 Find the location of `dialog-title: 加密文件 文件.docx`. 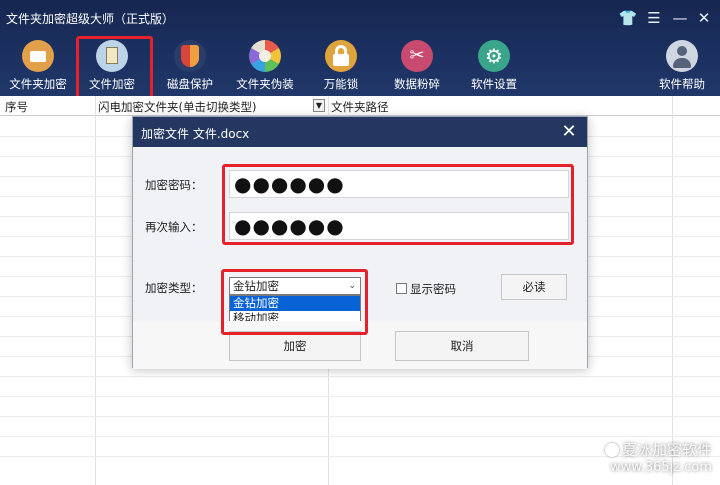

dialog-title: 加密文件 文件.docx is located at coordinates (195, 134).